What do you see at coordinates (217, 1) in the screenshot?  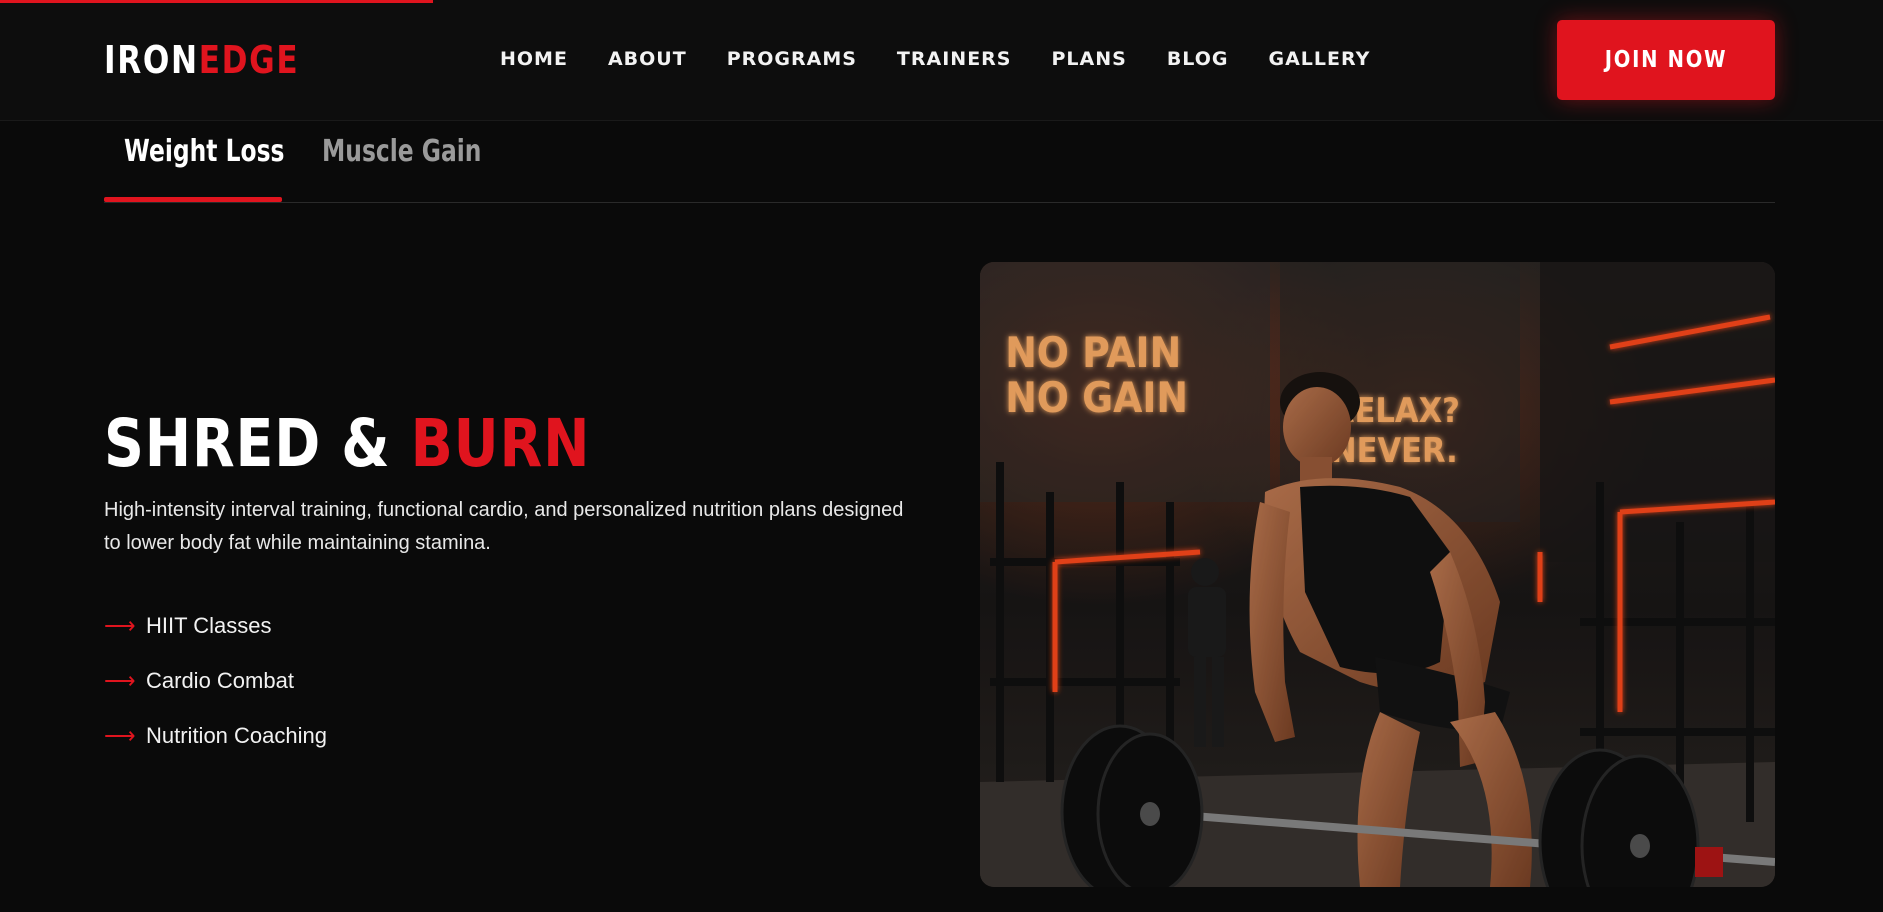 I see `scroll-progress-fill` at bounding box center [217, 1].